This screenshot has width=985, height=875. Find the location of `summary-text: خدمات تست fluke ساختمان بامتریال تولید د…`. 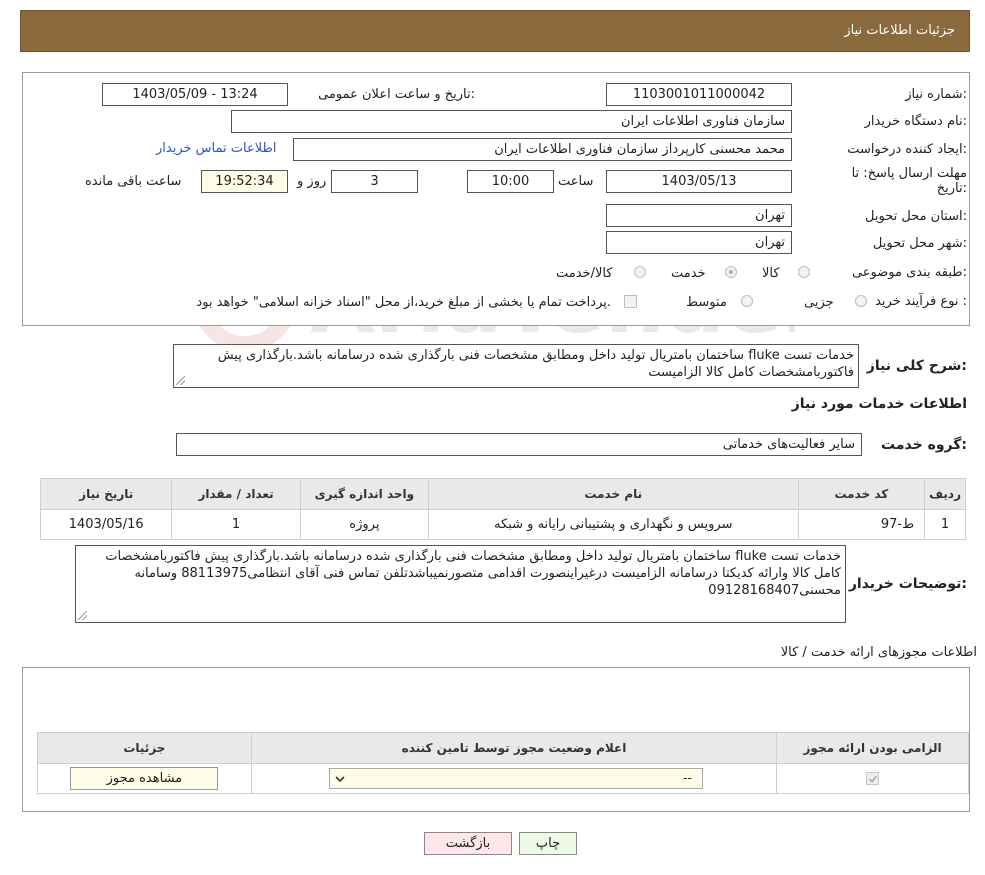

summary-text: خدمات تست fluke ساختمان بامتریال تولید د… is located at coordinates (535, 364).